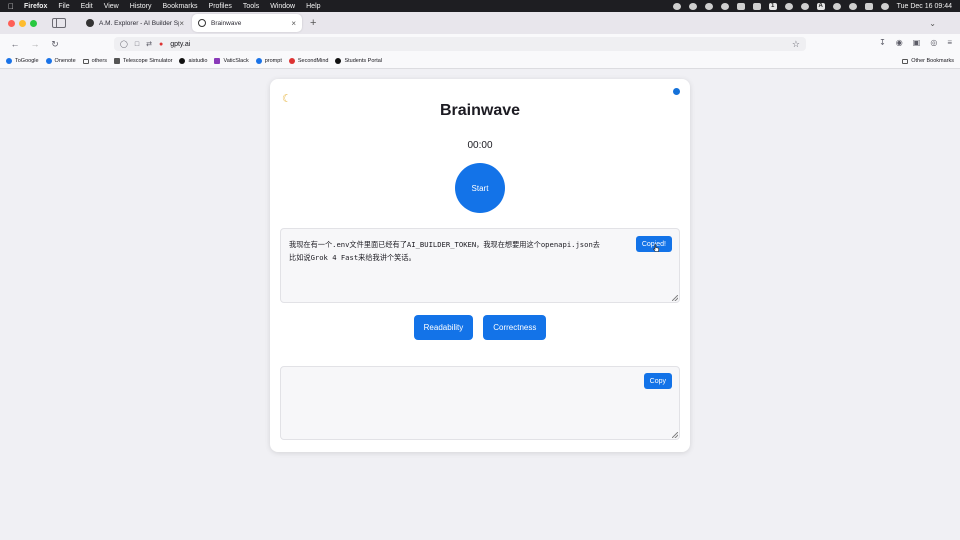 The height and width of the screenshot is (540, 960). What do you see at coordinates (868, 6) in the screenshot?
I see `control-center-icon` at bounding box center [868, 6].